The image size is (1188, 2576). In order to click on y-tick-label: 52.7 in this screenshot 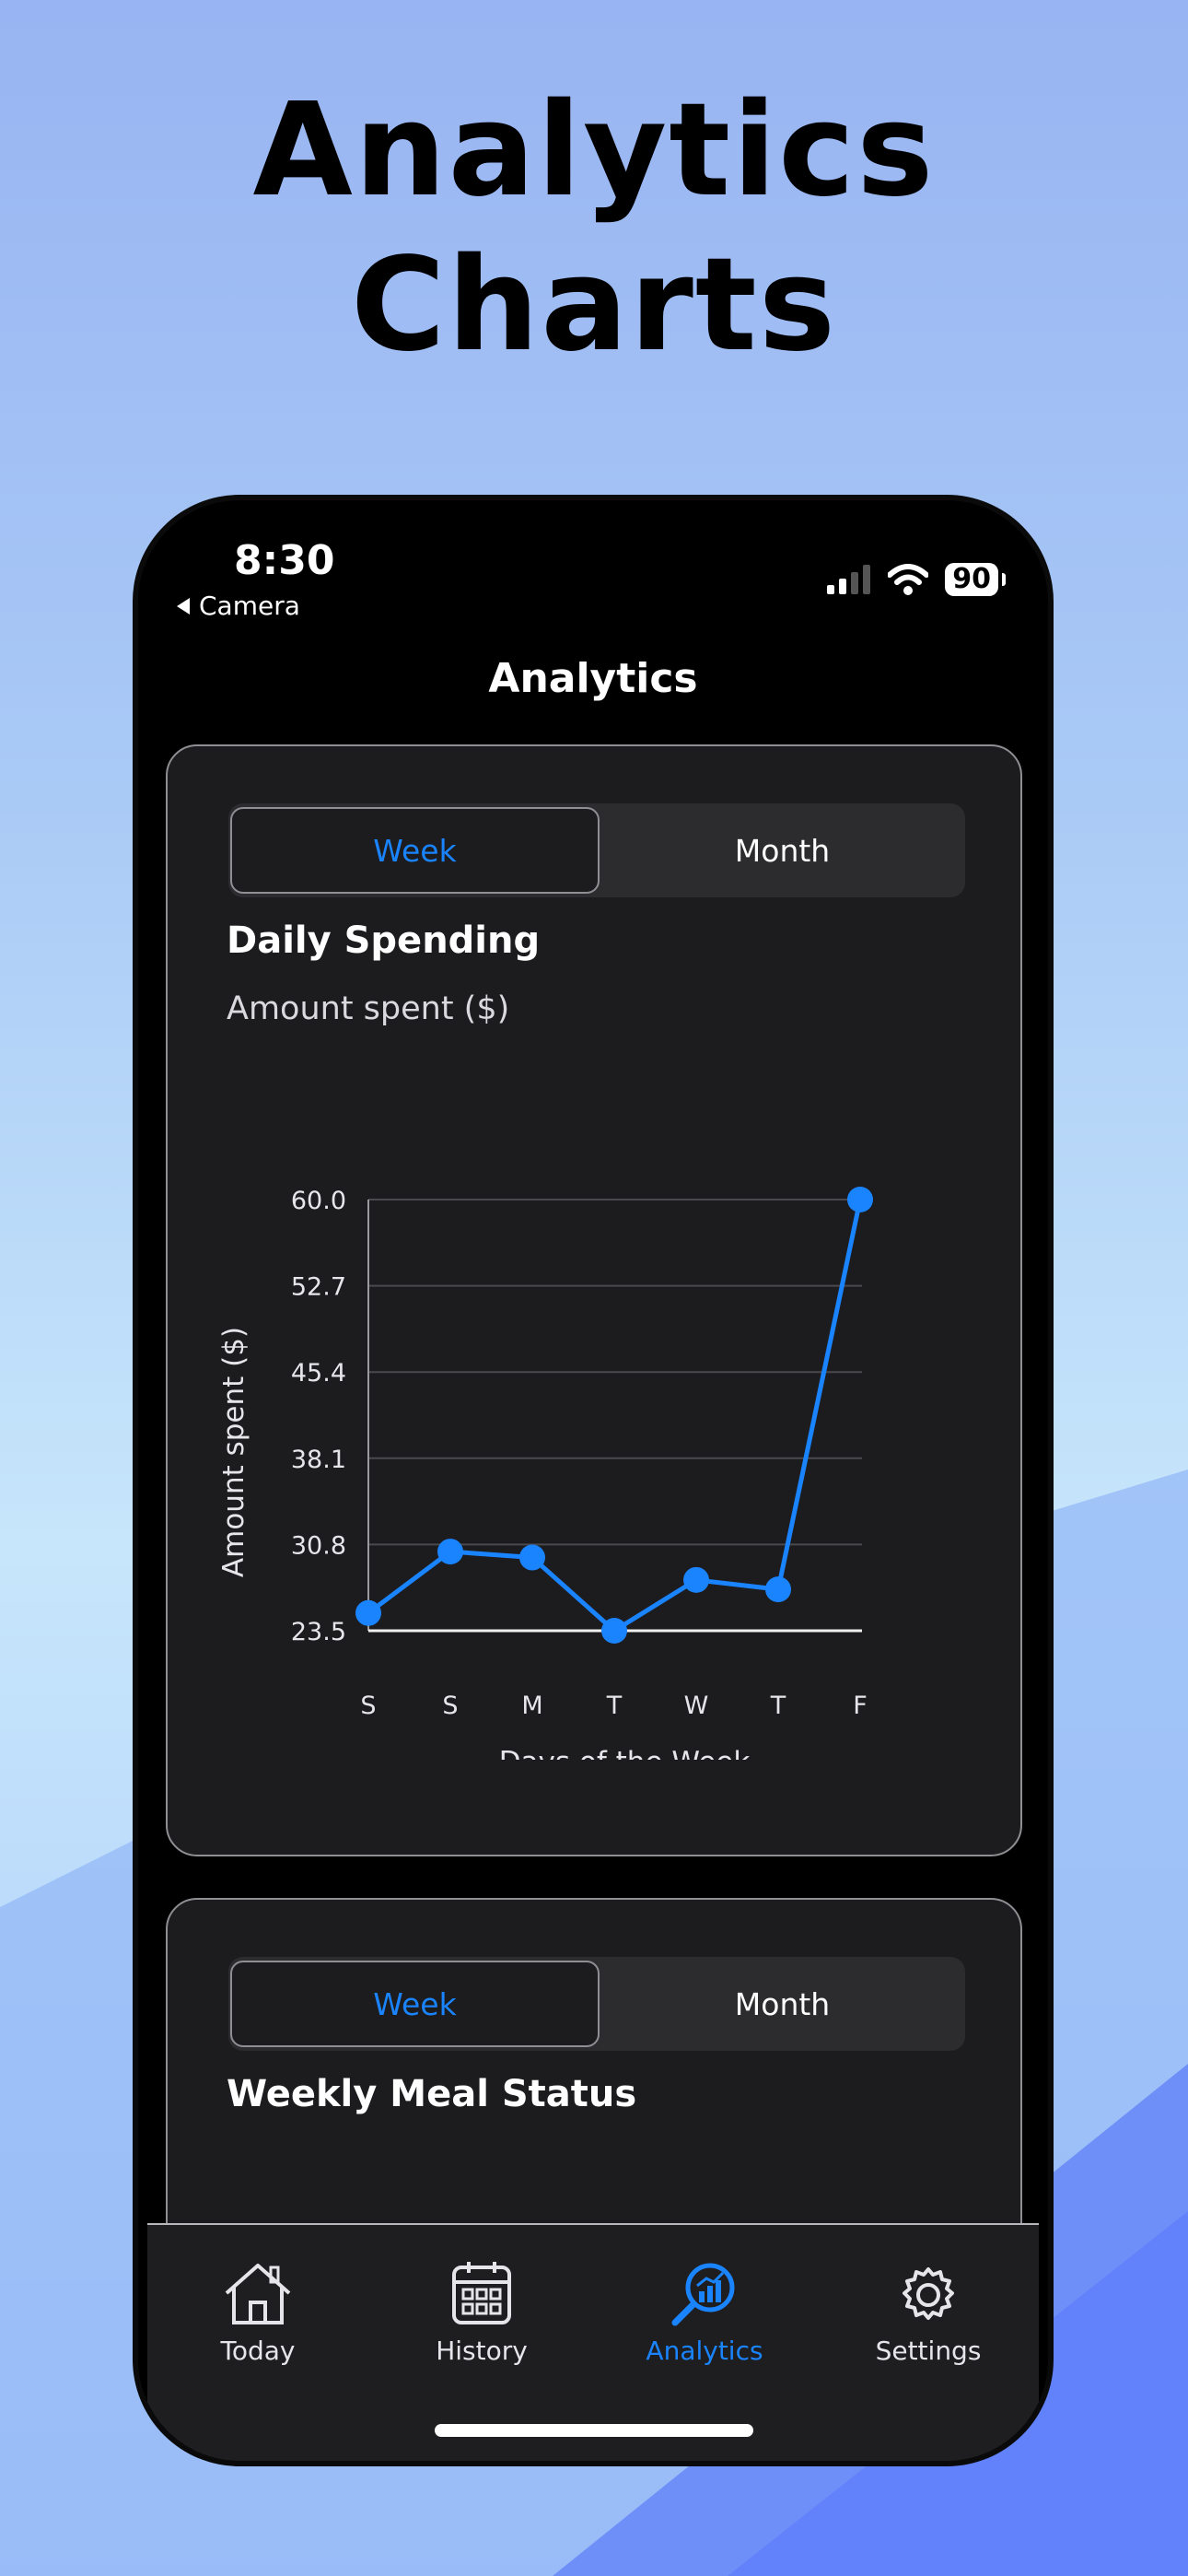, I will do `click(318, 1287)`.